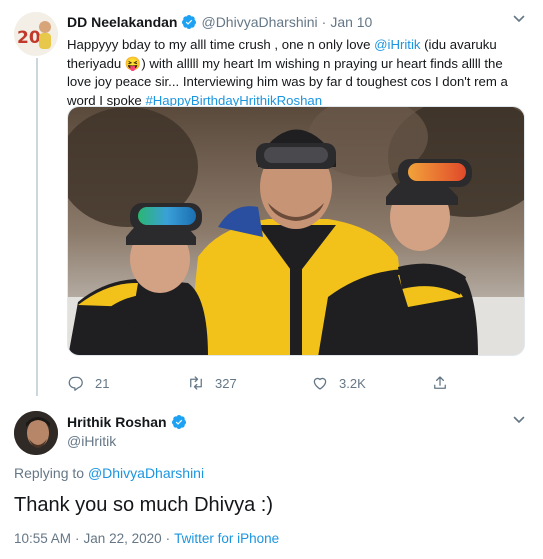 The height and width of the screenshot is (559, 543). I want to click on retweet-icon, so click(196, 383).